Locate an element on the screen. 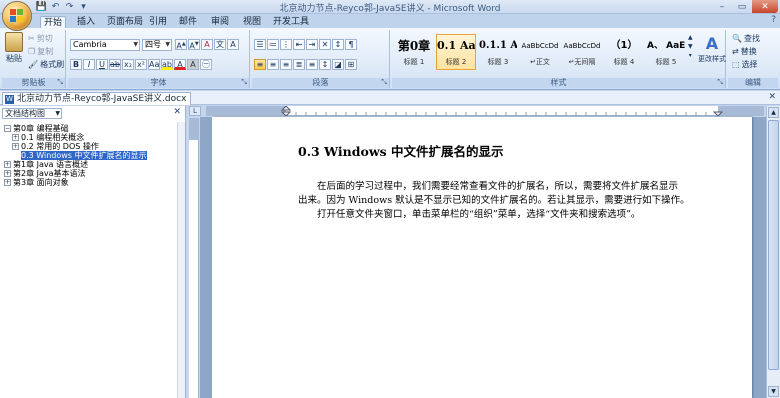 This screenshot has height=398, width=780. font-launcher-icon: ⤡ is located at coordinates (244, 82).